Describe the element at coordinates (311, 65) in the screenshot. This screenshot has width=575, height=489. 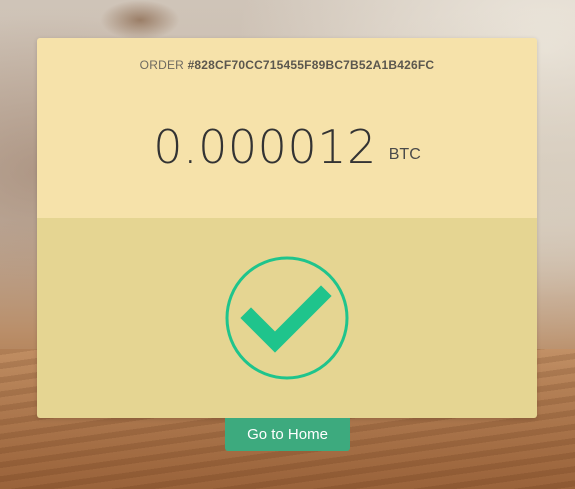
I see `order-id: #828CF70CC715455F89BC7B52A1B426FC` at that location.